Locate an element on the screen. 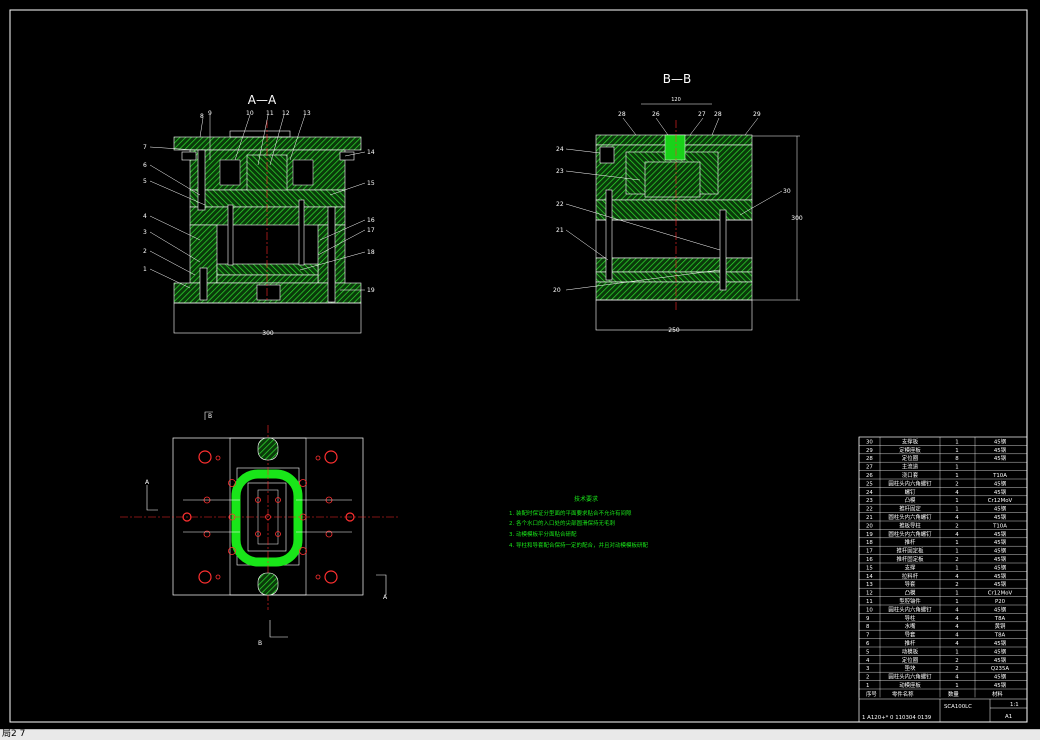 The width and height of the screenshot is (1040, 740). aa-callout-8: 8 is located at coordinates (202, 116).